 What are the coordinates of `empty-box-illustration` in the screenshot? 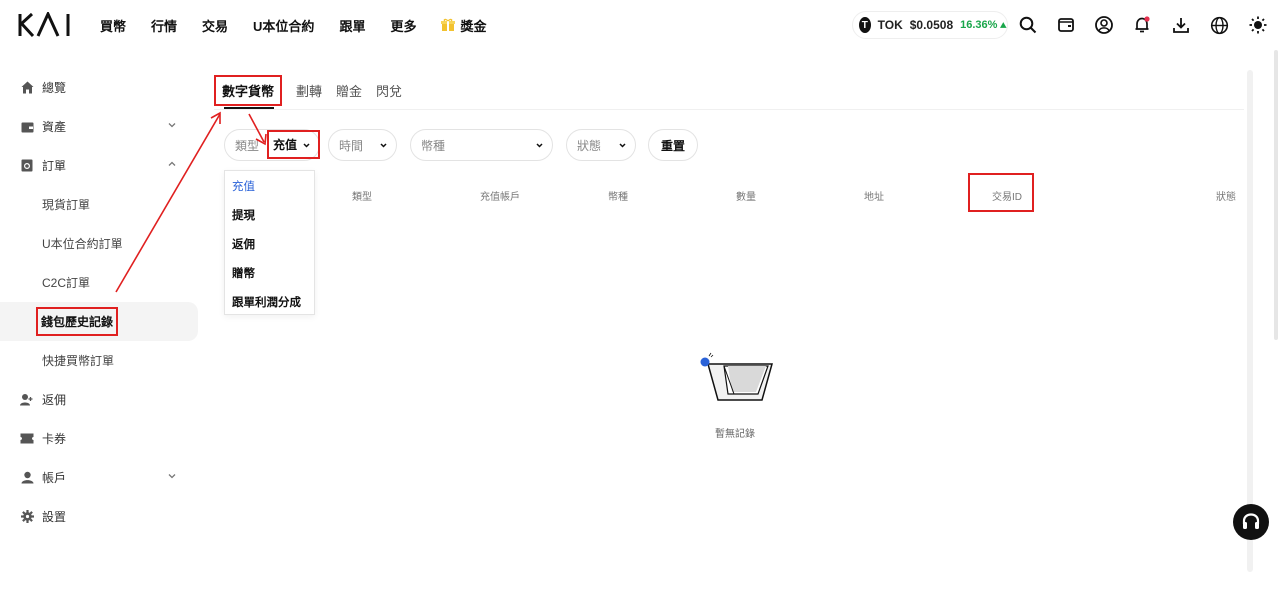 It's located at (736, 376).